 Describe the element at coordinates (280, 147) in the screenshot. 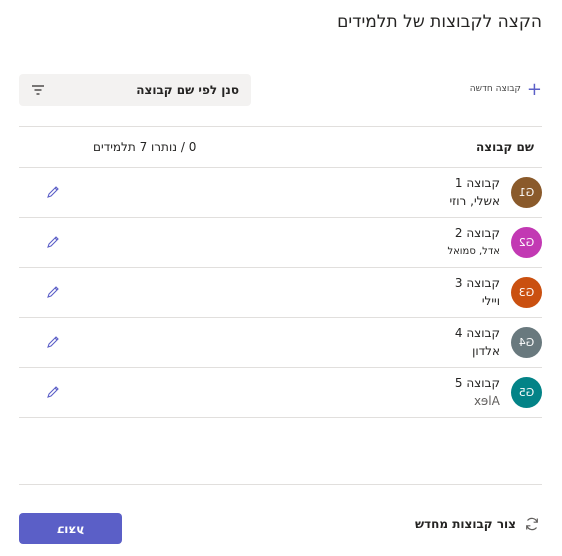

I see `table-header: שם קבוצה 0 / נותרו 7 תלמידים` at that location.